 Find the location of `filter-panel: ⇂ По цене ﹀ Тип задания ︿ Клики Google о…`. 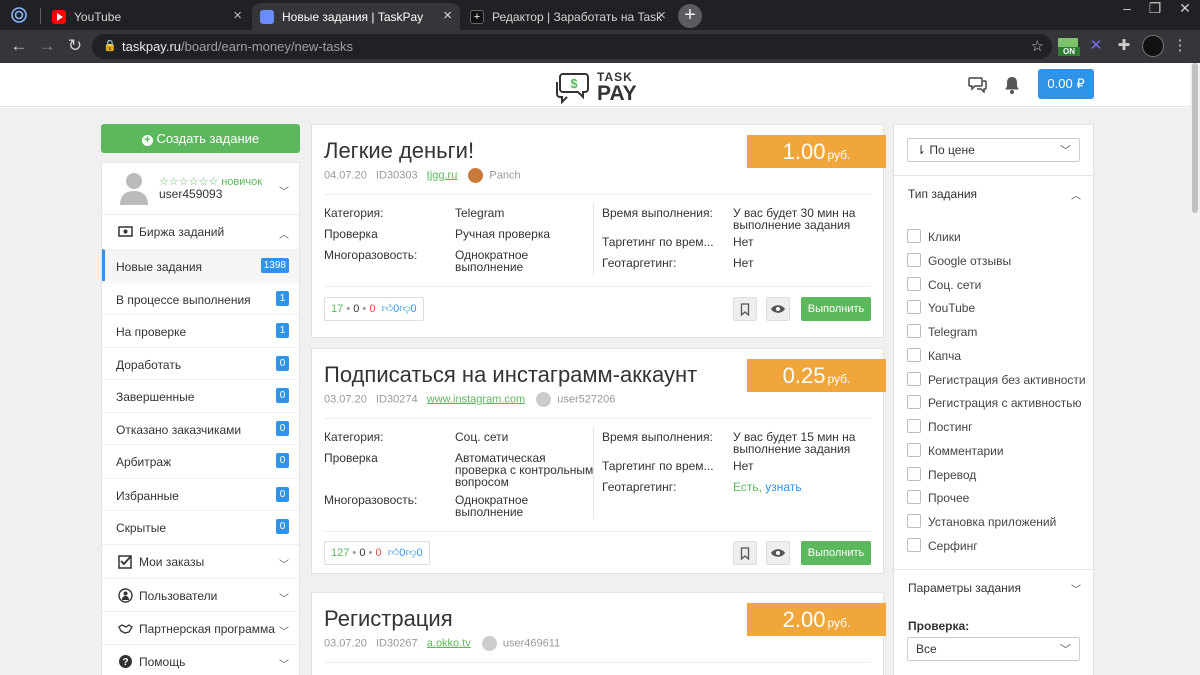

filter-panel: ⇂ По цене ﹀ Тип задания ︿ Клики Google о… is located at coordinates (993, 399).